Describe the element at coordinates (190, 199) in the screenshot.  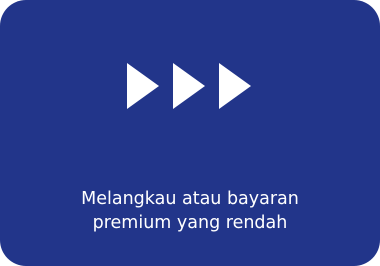
I see `caption-line-1: Melangkau atau bayaran` at that location.